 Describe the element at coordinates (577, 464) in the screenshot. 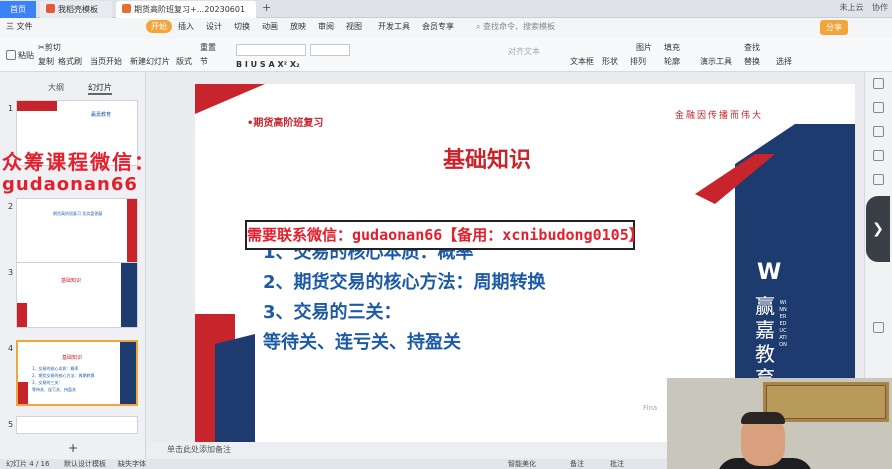

I see `notes-toggle: 备注` at that location.